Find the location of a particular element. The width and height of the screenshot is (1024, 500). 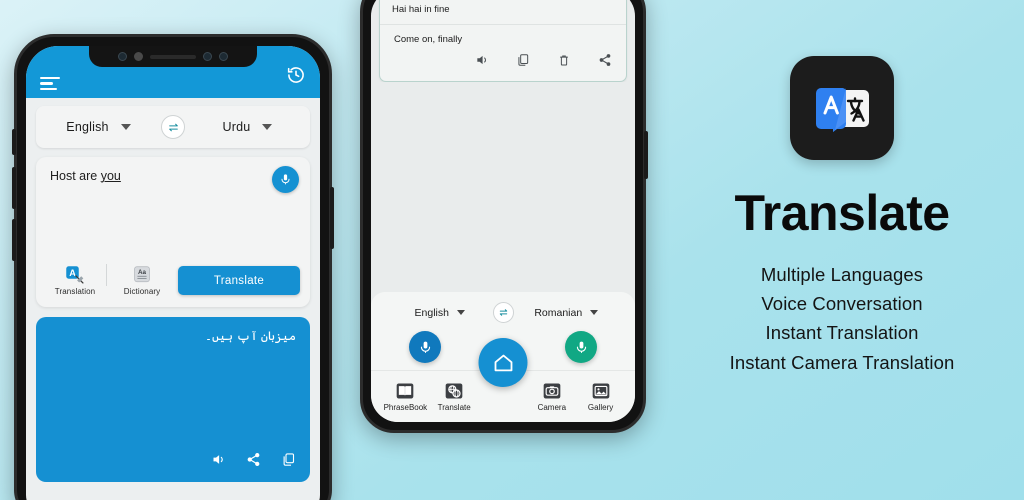

translated-text-actions is located at coordinates (253, 462).